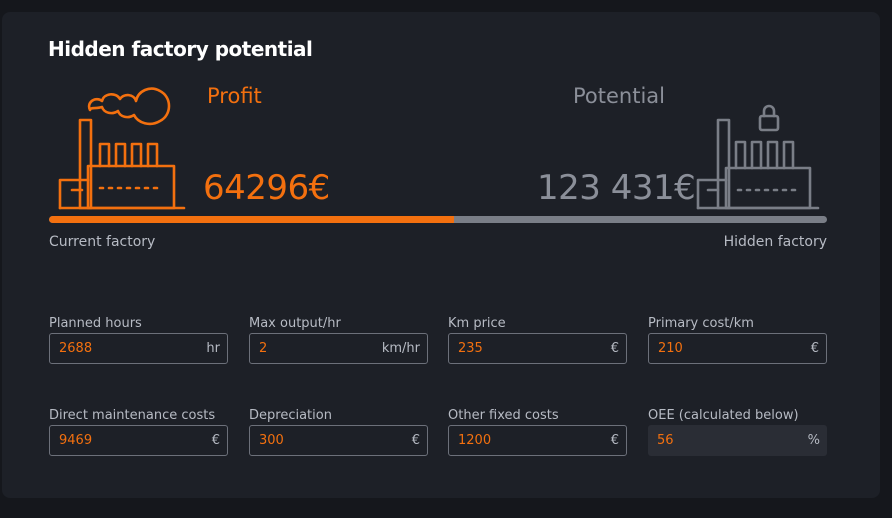  I want to click on other-fixed-costs-field: Other fixed costs 1200 €, so click(537, 432).